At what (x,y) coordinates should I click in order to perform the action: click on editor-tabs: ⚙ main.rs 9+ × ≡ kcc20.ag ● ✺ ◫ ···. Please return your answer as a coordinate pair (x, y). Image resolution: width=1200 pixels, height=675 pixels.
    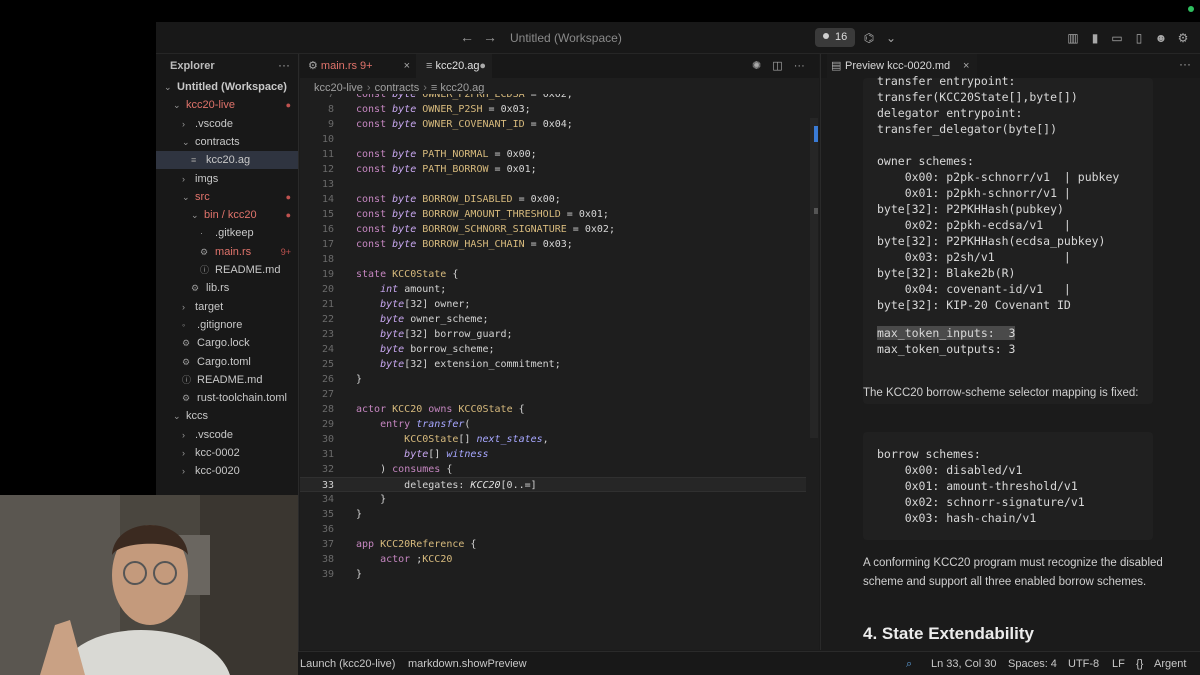
    Looking at the image, I should click on (559, 66).